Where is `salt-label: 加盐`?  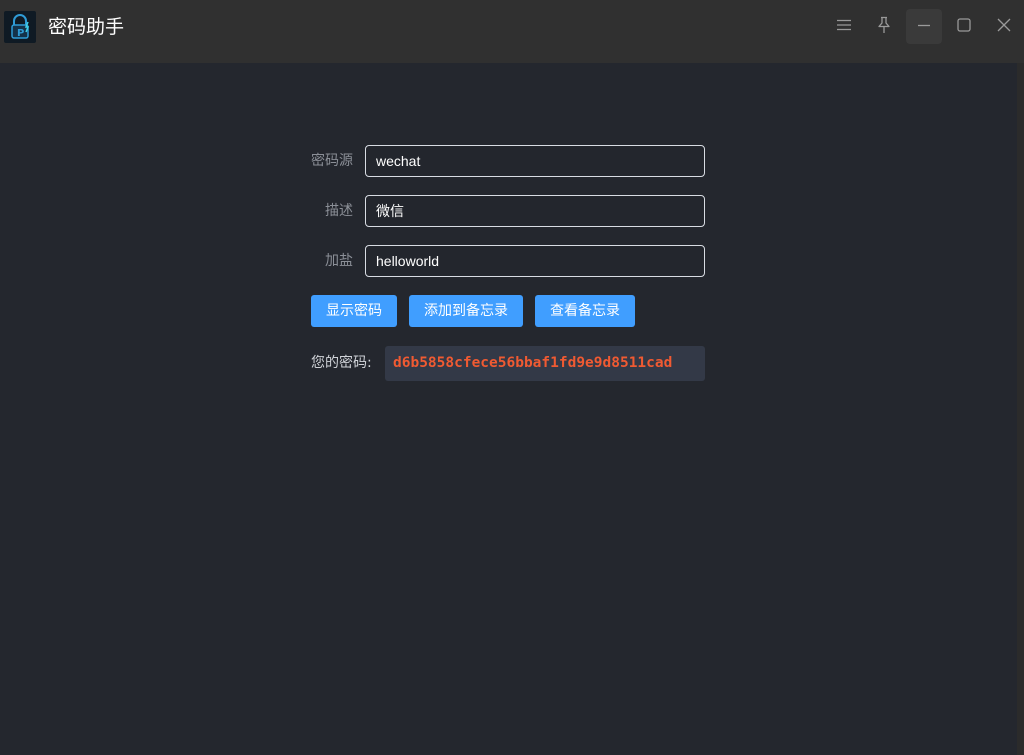 salt-label: 加盐 is located at coordinates (339, 261).